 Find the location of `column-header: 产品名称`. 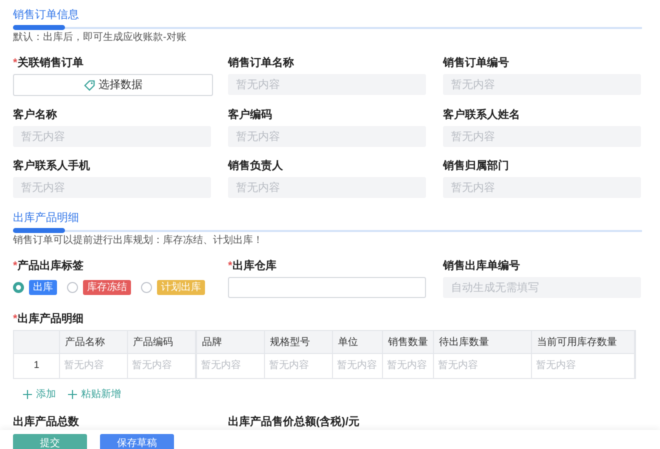

column-header: 产品名称 is located at coordinates (94, 342).